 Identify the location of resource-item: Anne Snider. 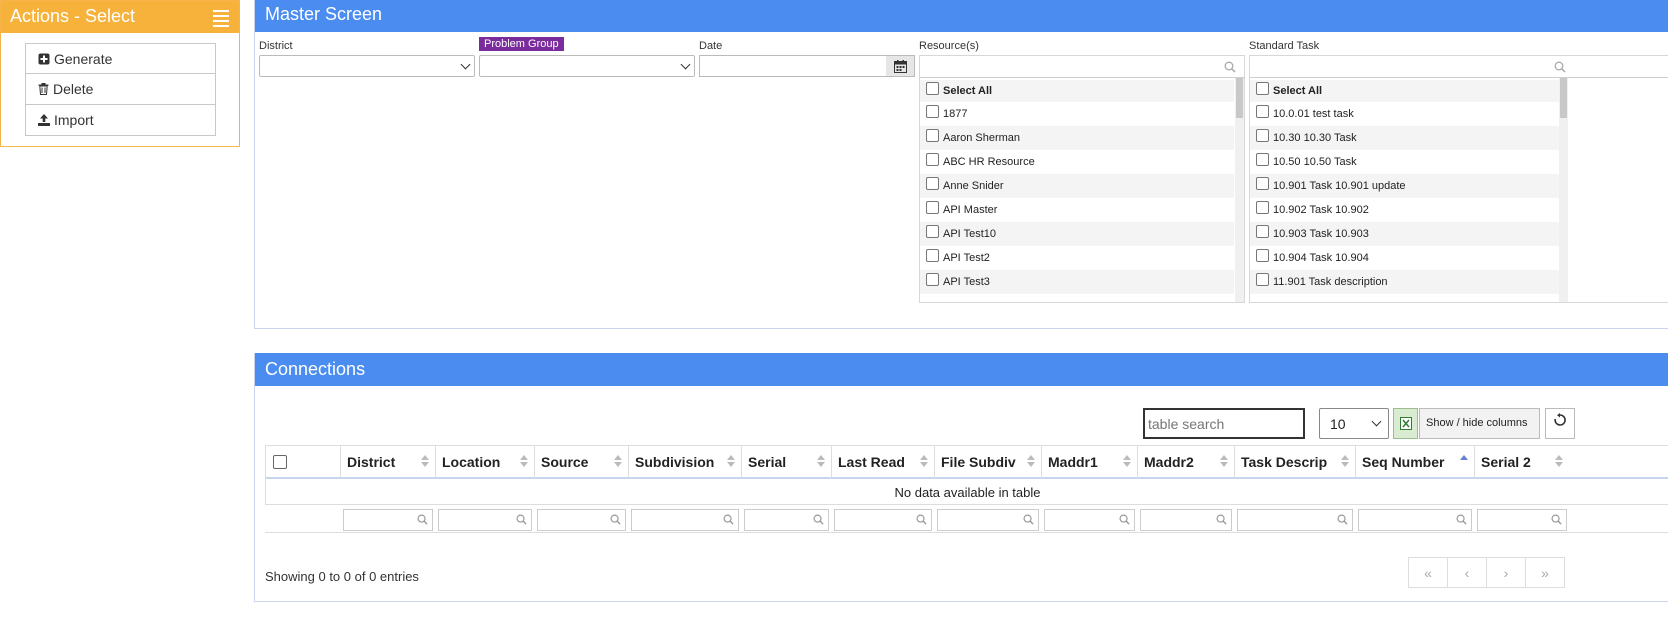
(1077, 186).